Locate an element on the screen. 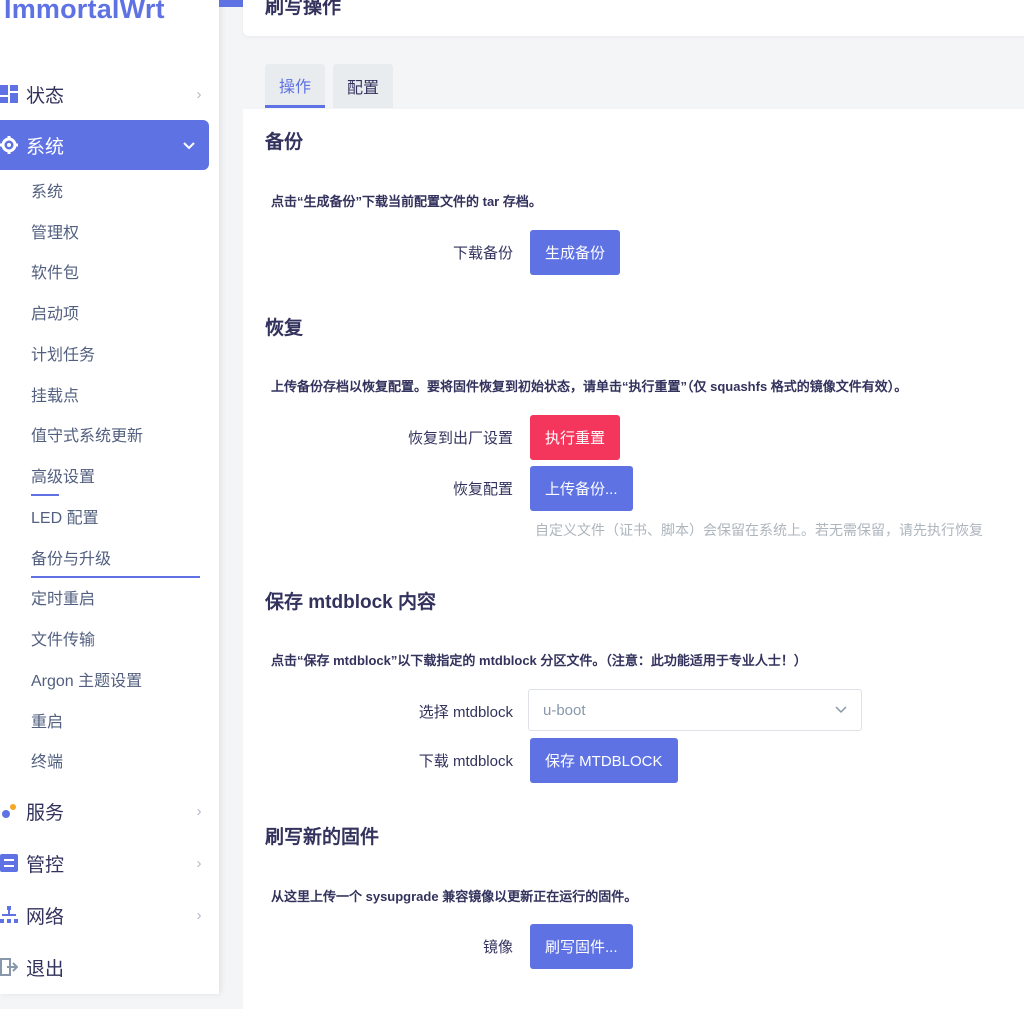 This screenshot has height=1009, width=1024. mtdblock-download-label: 下载 mtdblock is located at coordinates (465, 761).